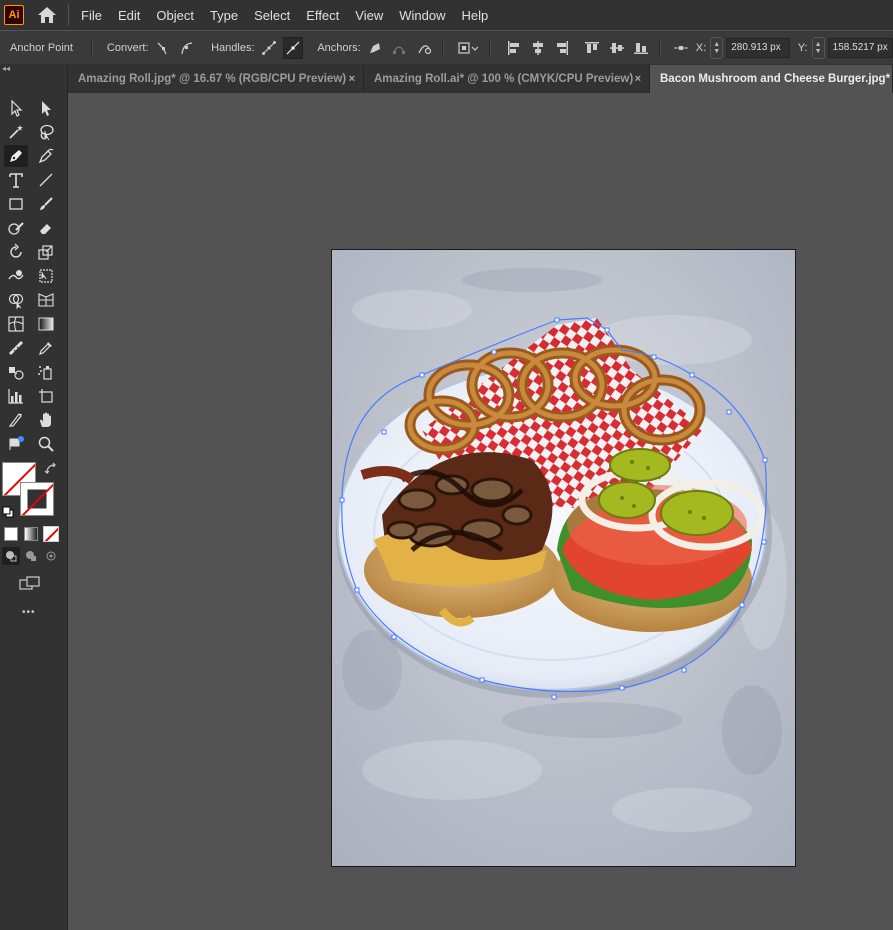 The height and width of the screenshot is (930, 893). I want to click on home-icon, so click(47, 15).